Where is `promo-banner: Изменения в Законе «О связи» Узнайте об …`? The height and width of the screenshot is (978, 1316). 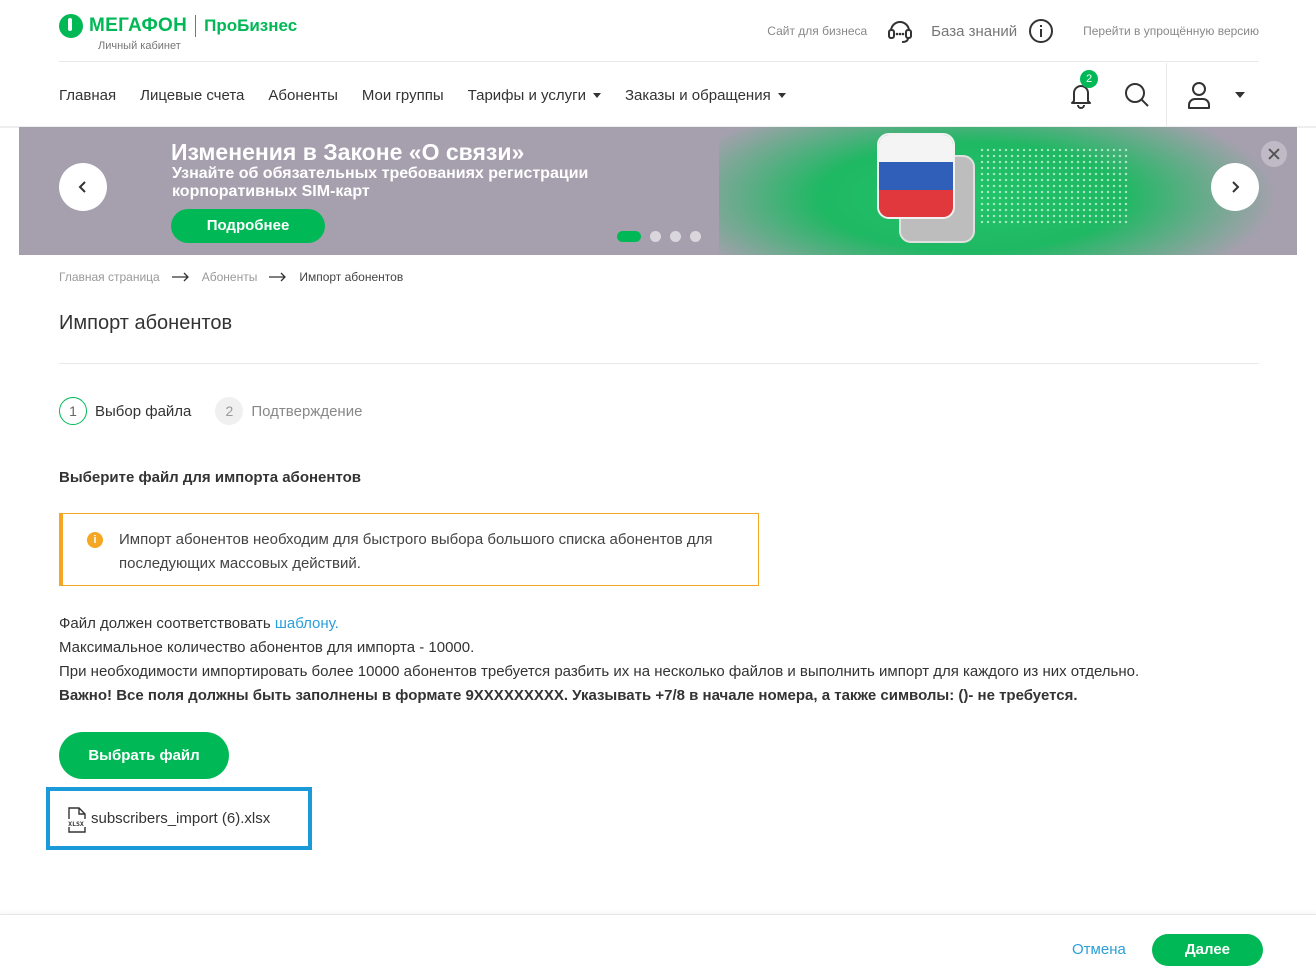
promo-banner: Изменения в Законе «О связи» Узнайте об … is located at coordinates (658, 191).